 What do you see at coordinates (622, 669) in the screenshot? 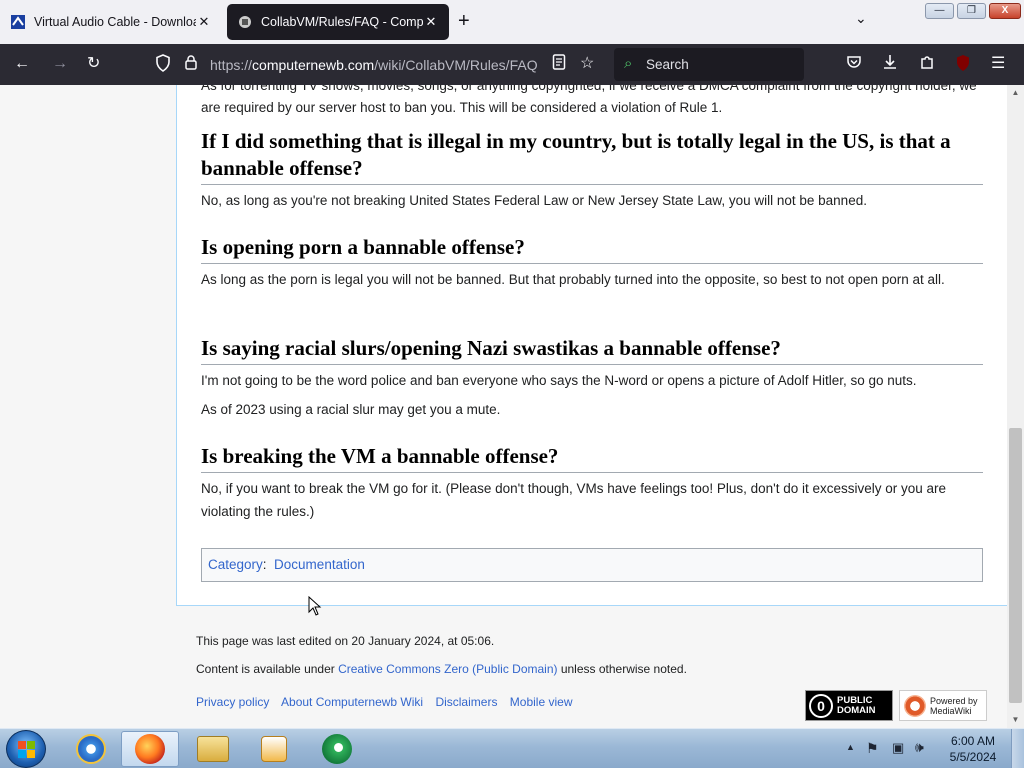
I see `license-suffix: unless otherwise noted.` at bounding box center [622, 669].